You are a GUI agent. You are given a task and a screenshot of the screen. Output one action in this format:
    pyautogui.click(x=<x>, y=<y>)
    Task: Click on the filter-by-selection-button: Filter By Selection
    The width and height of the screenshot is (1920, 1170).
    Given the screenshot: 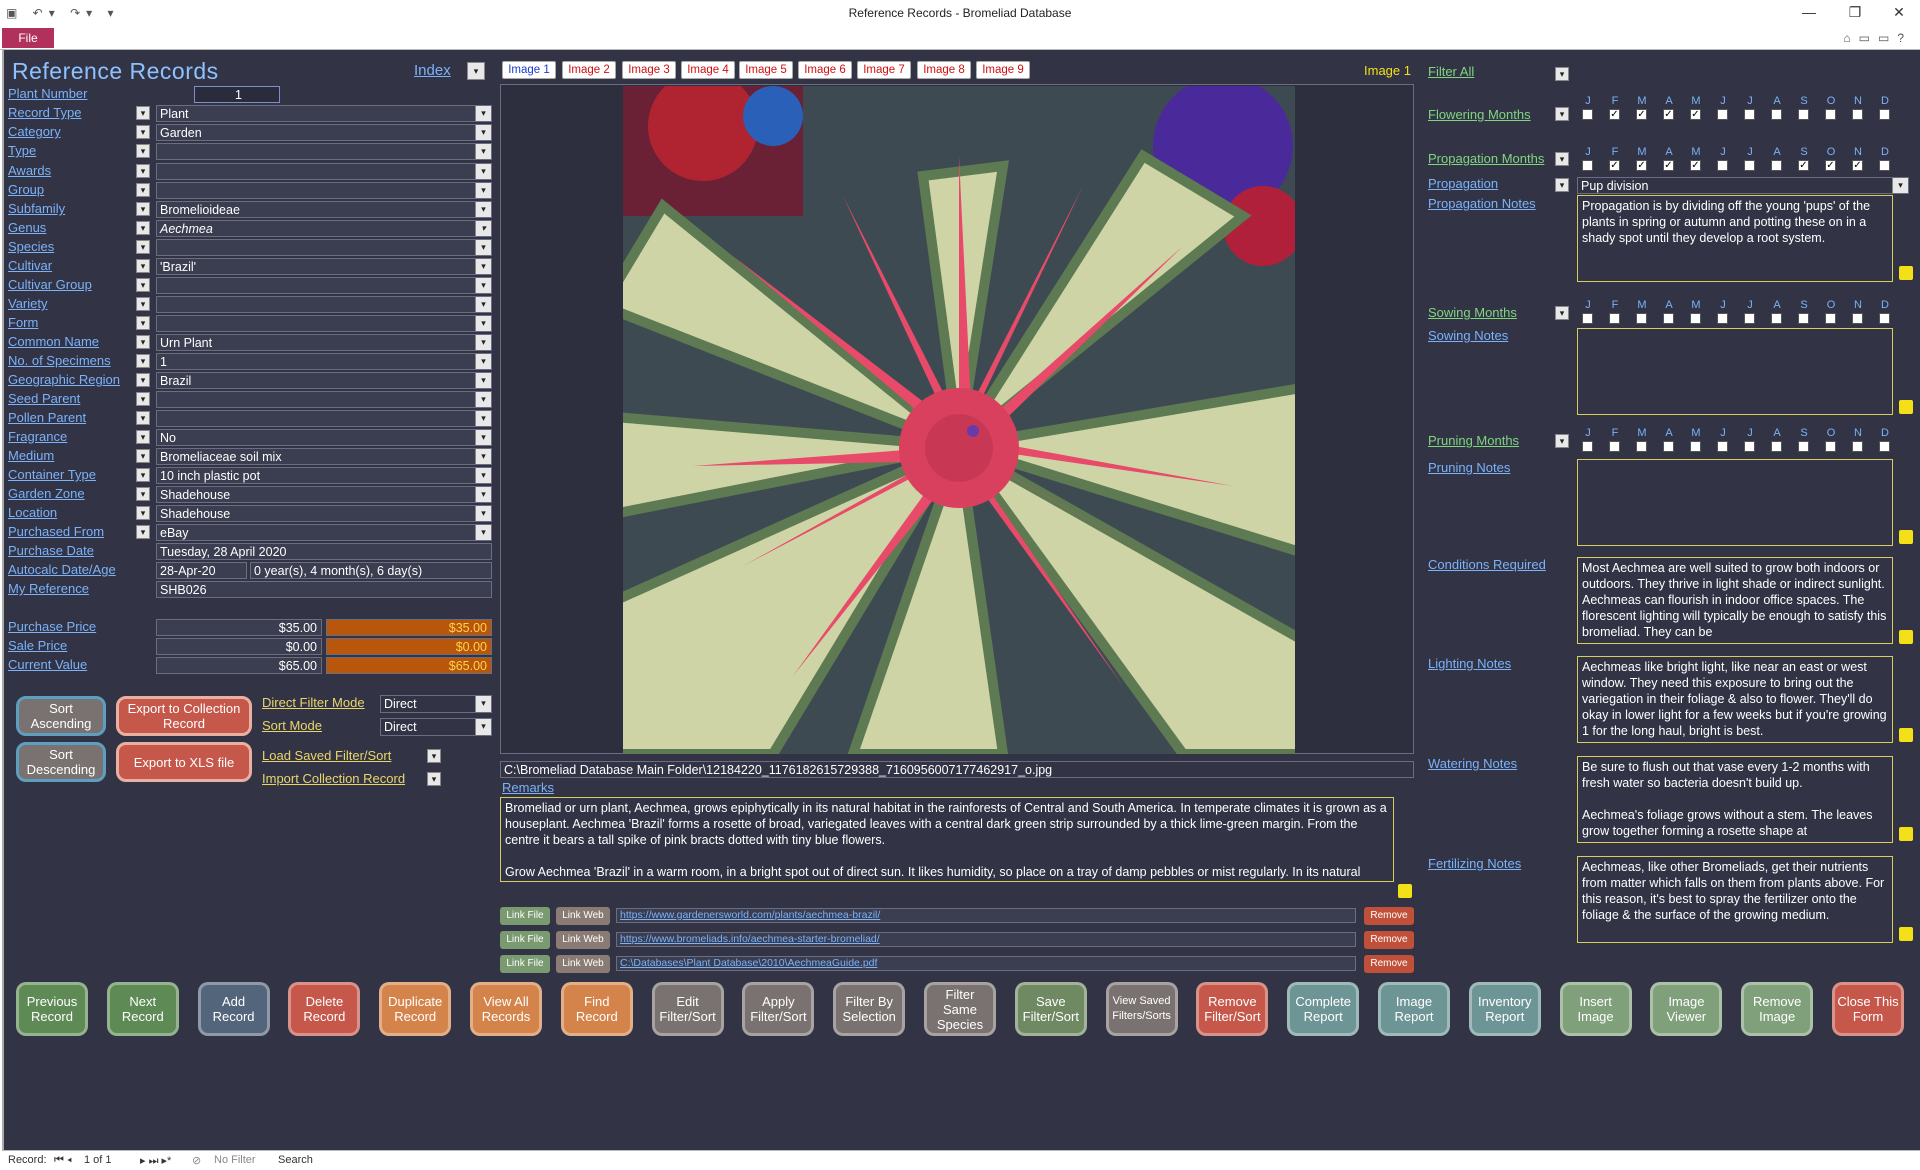 What is the action you would take?
    pyautogui.click(x=869, y=1009)
    